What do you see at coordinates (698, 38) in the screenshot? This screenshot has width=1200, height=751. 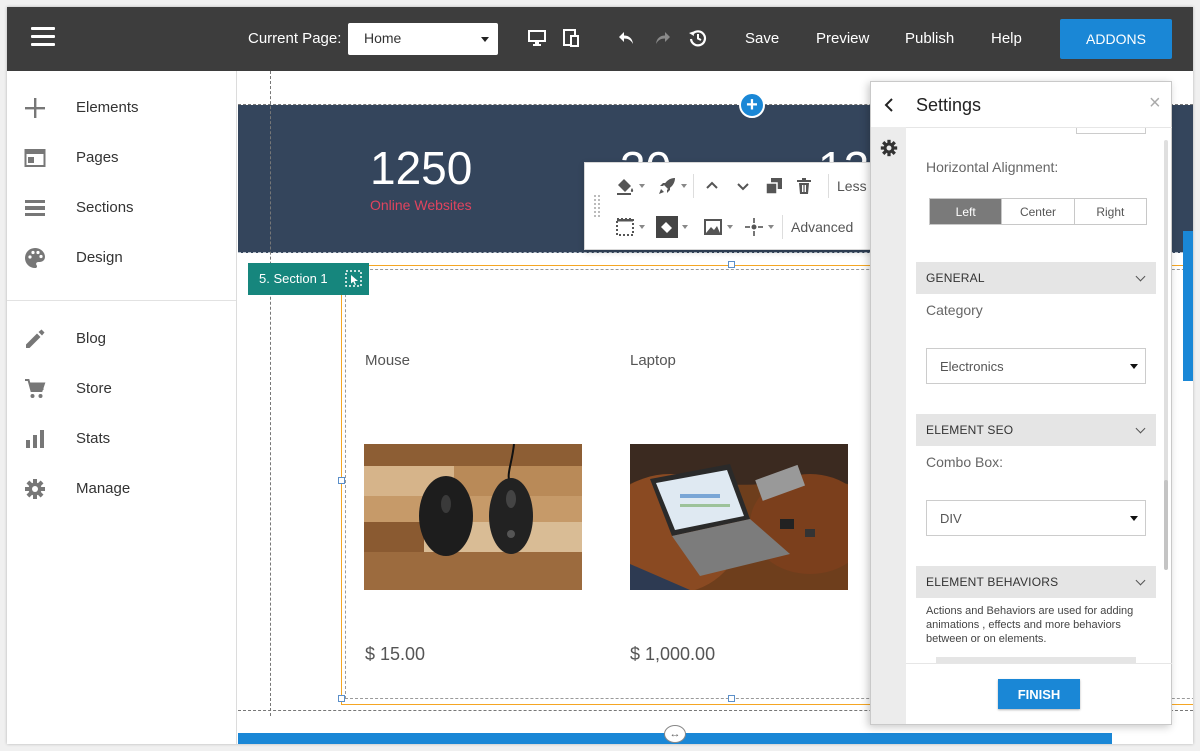 I see `history-icon` at bounding box center [698, 38].